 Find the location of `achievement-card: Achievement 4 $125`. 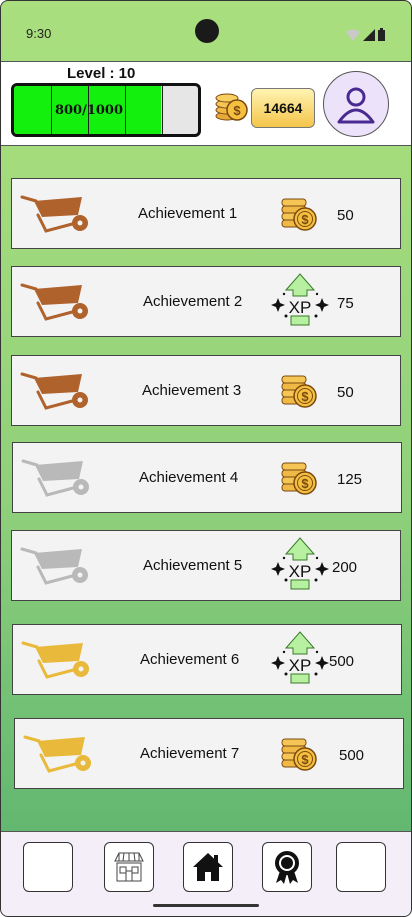

achievement-card: Achievement 4 $125 is located at coordinates (207, 477).